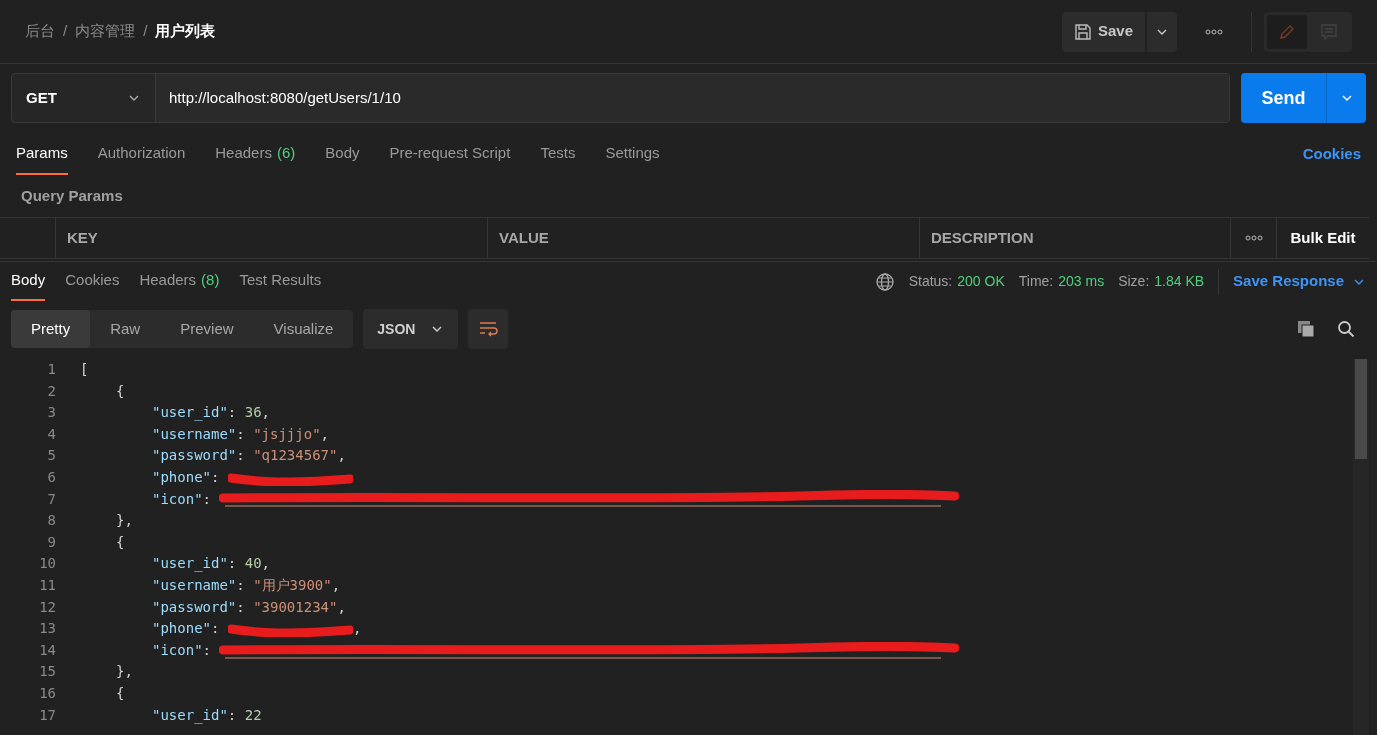 This screenshot has width=1377, height=735. I want to click on line-number: 2, so click(51, 391).